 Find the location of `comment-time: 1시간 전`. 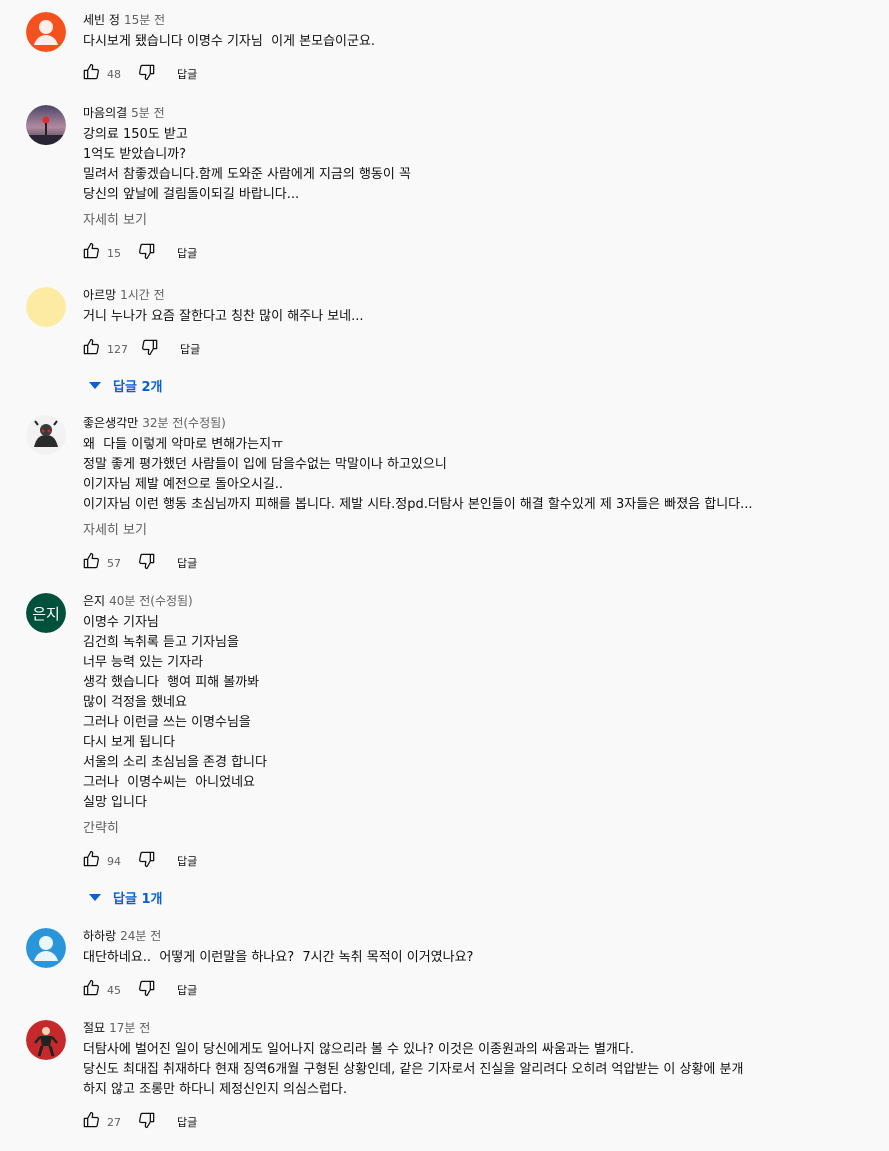

comment-time: 1시간 전 is located at coordinates (142, 295).